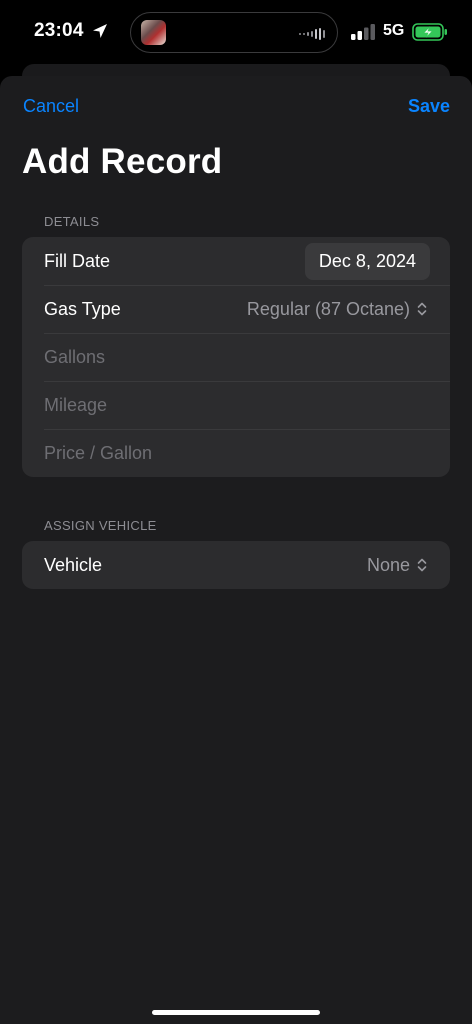 This screenshot has height=1024, width=472. I want to click on details-section-header: DETAILS, so click(72, 221).